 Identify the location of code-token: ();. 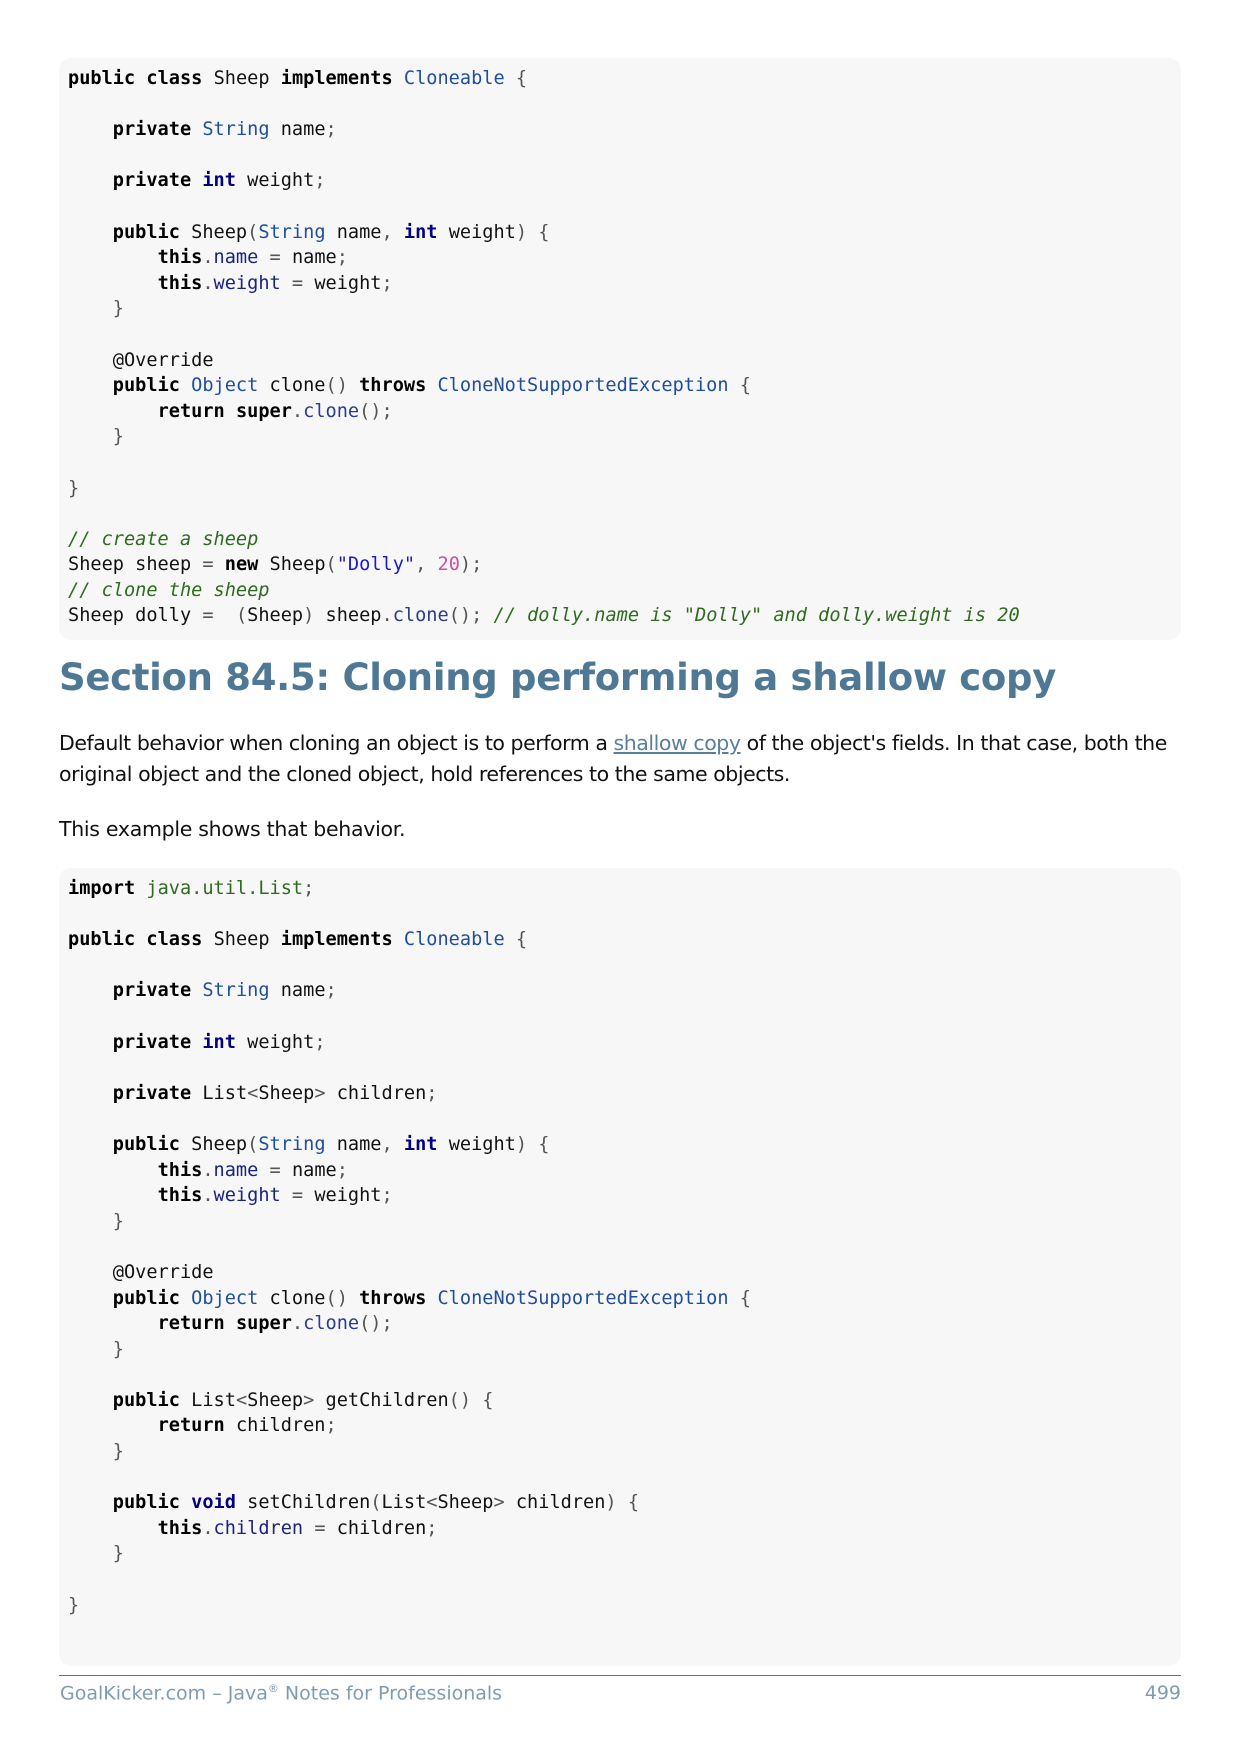
(376, 1324).